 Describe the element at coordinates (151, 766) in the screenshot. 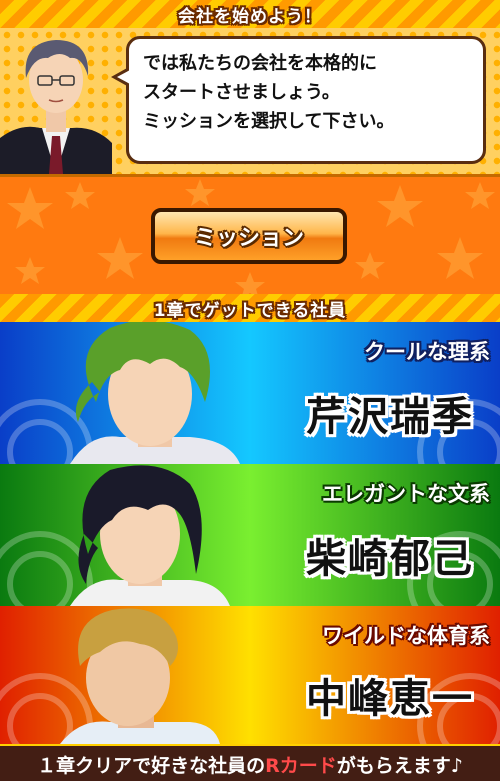

I see `footer-text-before: １章クリアで好きな社員の` at that location.